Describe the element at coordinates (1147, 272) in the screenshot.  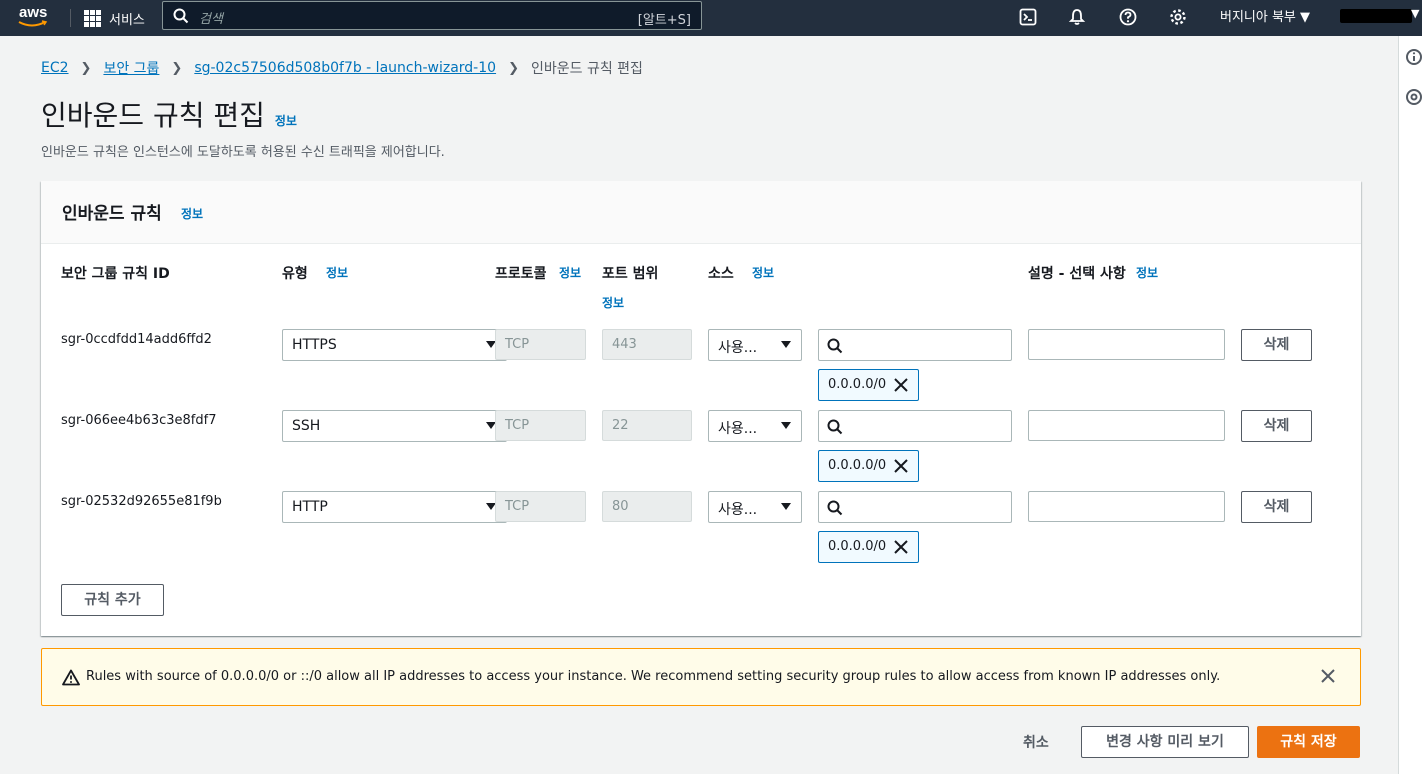
I see `description-info-link: 정보` at that location.